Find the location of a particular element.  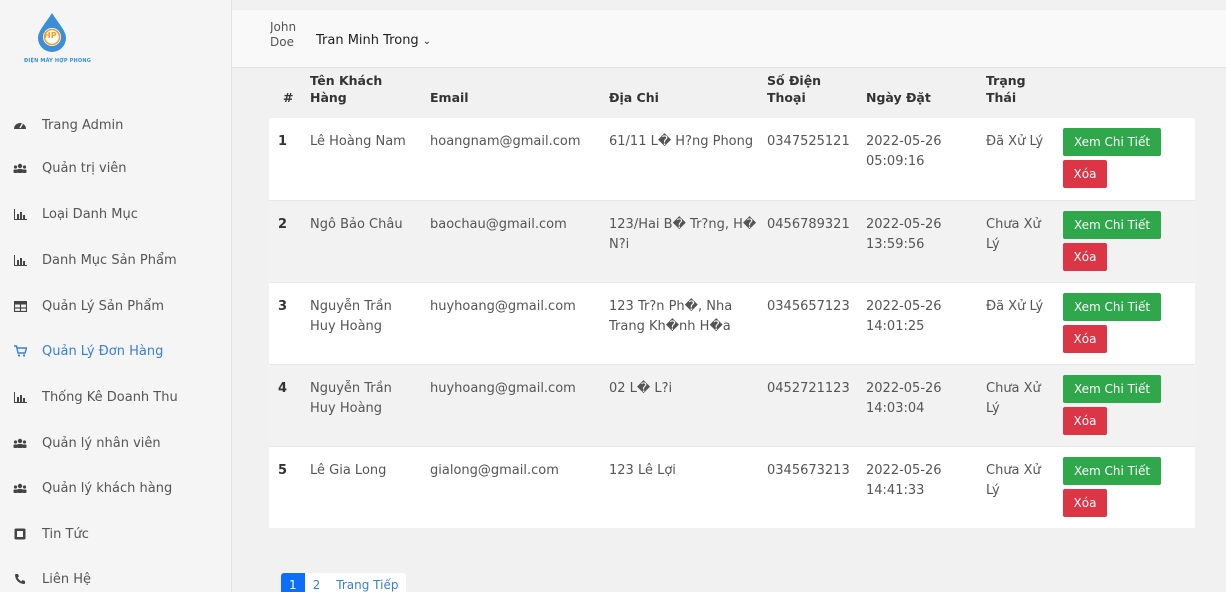

dashboard-icon is located at coordinates (20, 125).